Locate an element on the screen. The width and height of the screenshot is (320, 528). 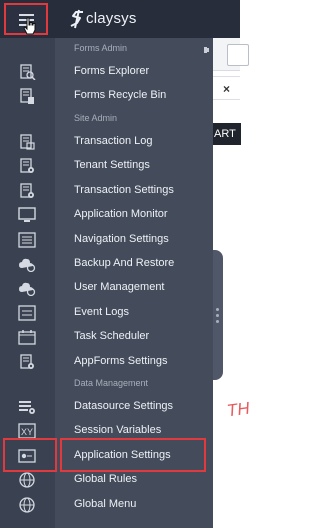
sidebar-item-label: Task Scheduler is located at coordinates (112, 336).